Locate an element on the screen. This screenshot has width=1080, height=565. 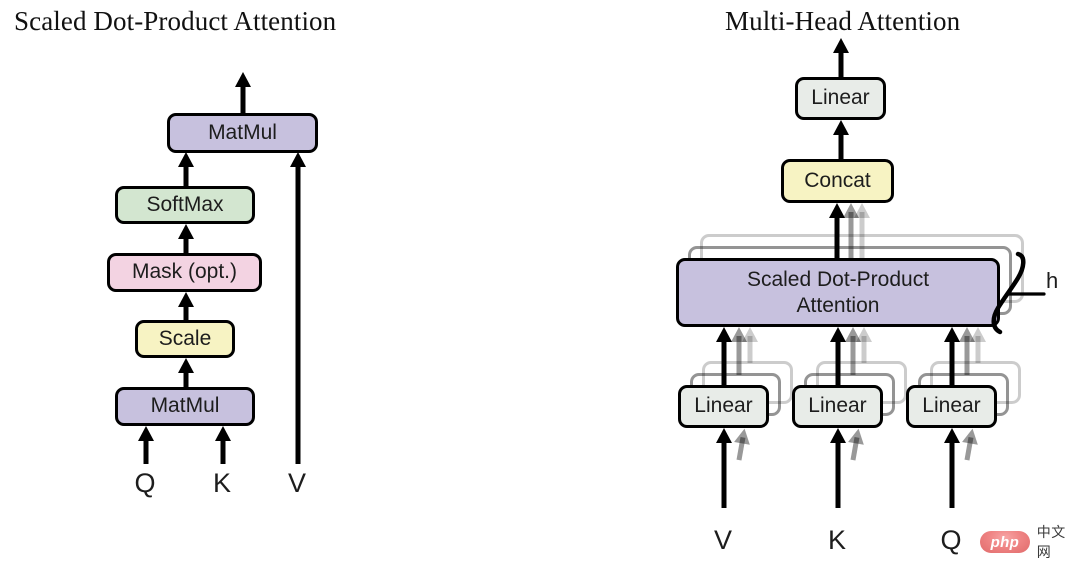
arrow-input-k is located at coordinates (222, 445).